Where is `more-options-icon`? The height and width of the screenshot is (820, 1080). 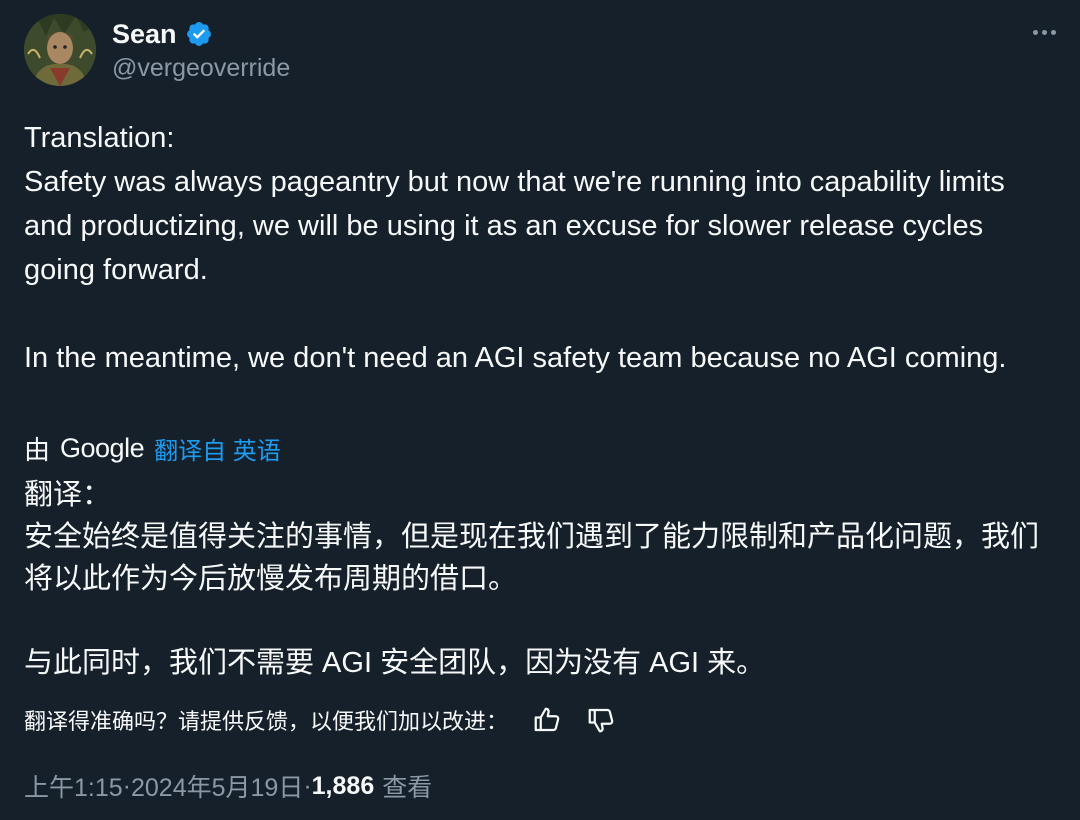 more-options-icon is located at coordinates (1044, 32).